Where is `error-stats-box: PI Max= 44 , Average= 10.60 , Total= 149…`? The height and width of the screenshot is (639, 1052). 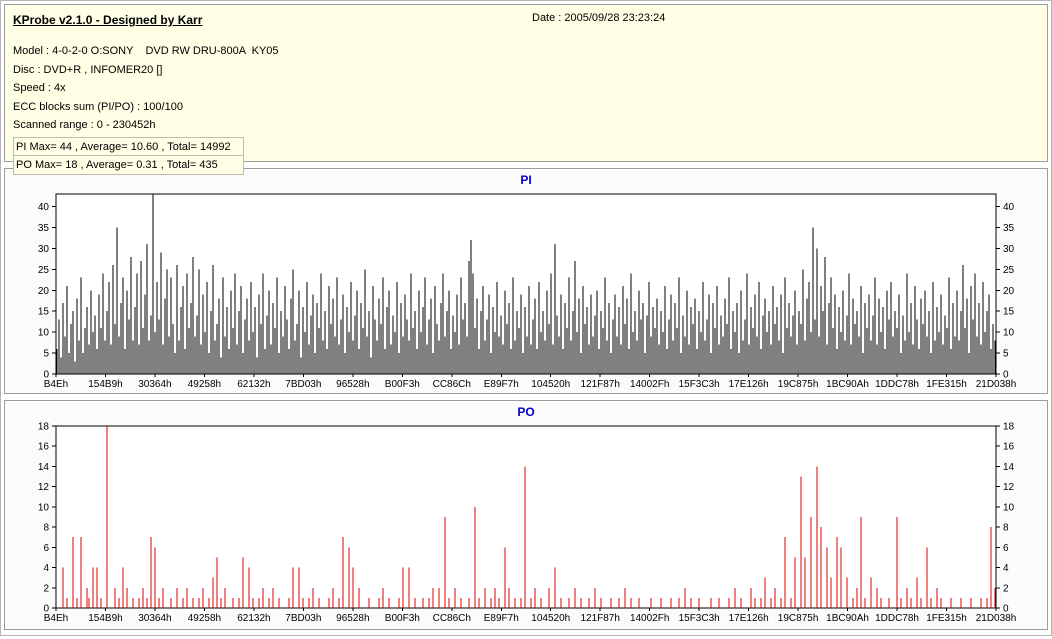 error-stats-box: PI Max= 44 , Average= 10.60 , Total= 149… is located at coordinates (128, 155).